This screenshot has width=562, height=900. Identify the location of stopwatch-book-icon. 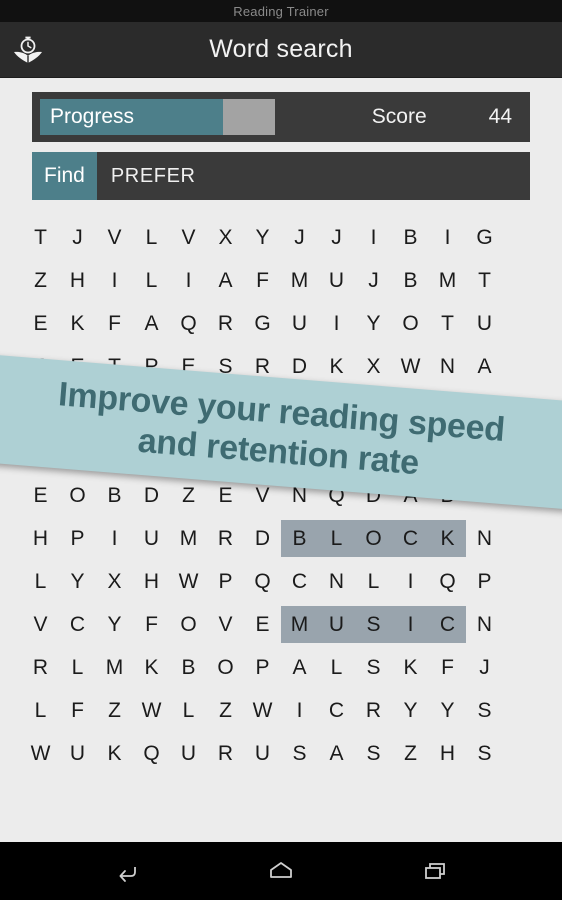
(28, 50).